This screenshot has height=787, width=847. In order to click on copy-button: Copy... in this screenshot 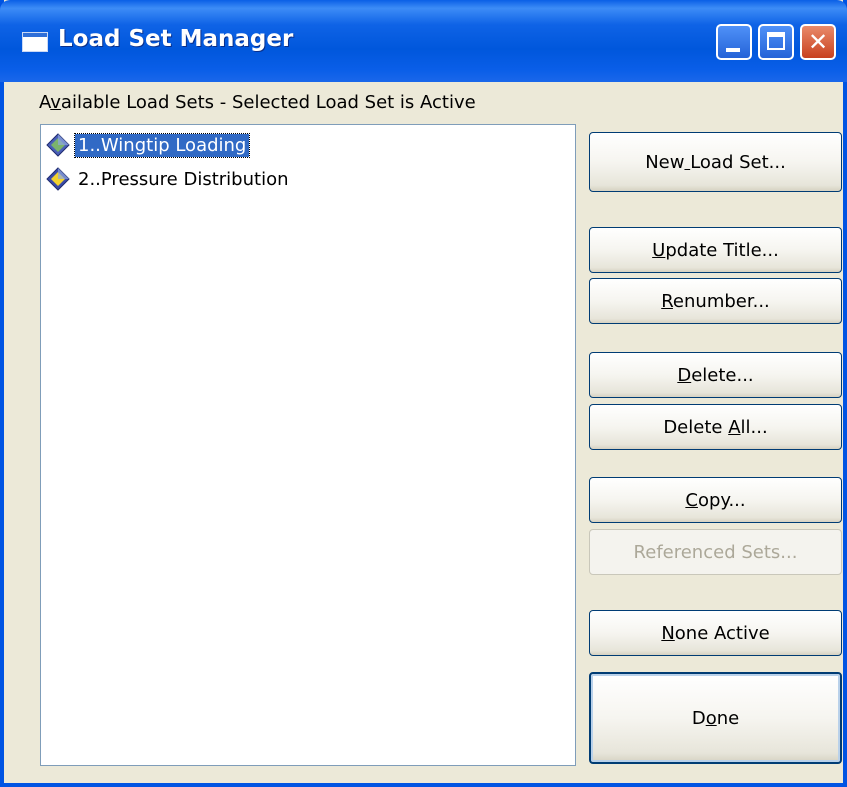, I will do `click(715, 500)`.